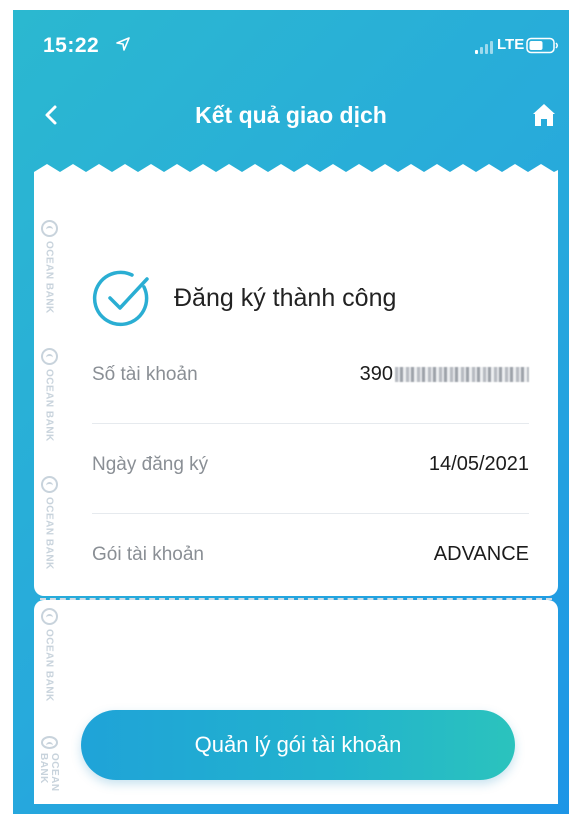  What do you see at coordinates (148, 554) in the screenshot?
I see `detail-label: Gói tài khoản` at bounding box center [148, 554].